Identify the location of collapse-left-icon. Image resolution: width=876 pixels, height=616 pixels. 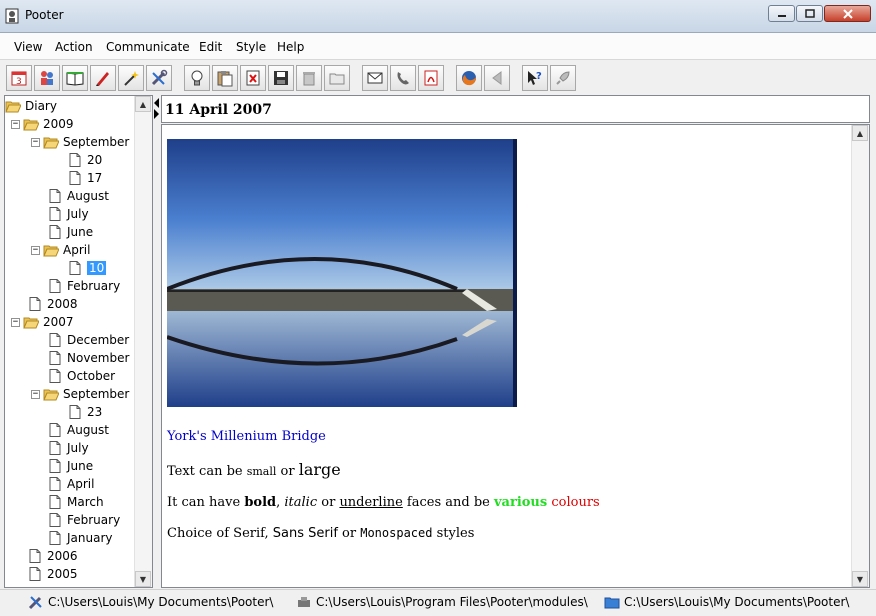
(156, 103).